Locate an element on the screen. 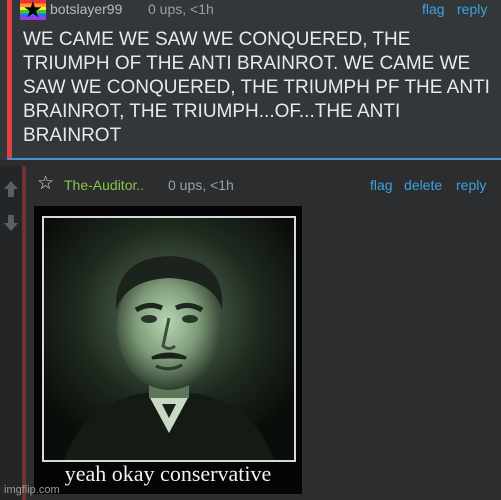 The height and width of the screenshot is (500, 501). up-arrow-icon is located at coordinates (11, 189).